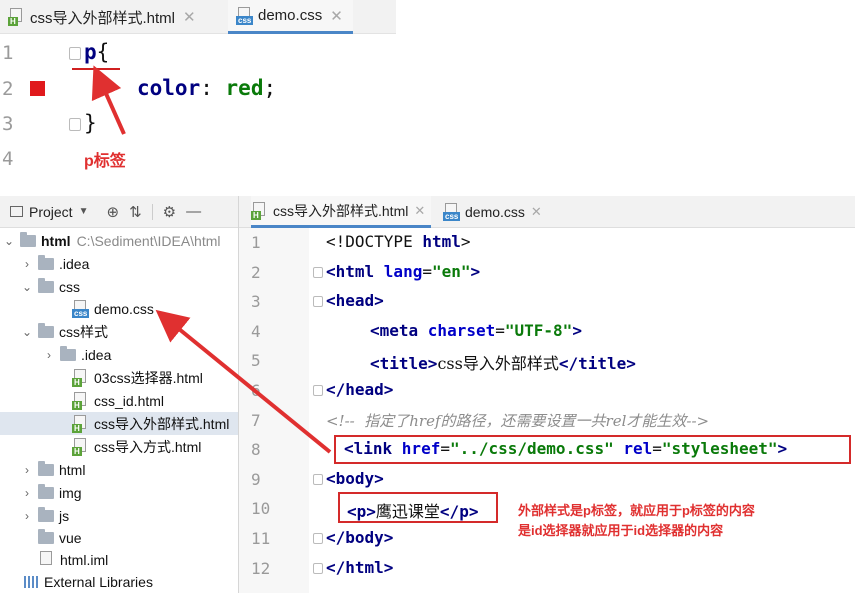 The width and height of the screenshot is (855, 593). Describe the element at coordinates (404, 364) in the screenshot. I see `tag-open: <title>` at that location.